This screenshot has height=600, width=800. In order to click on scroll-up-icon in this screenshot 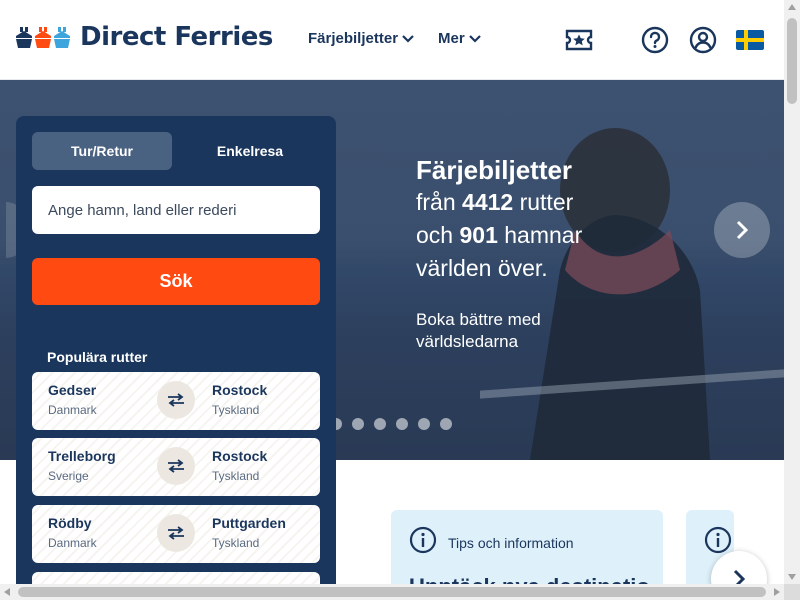, I will do `click(792, 7)`.